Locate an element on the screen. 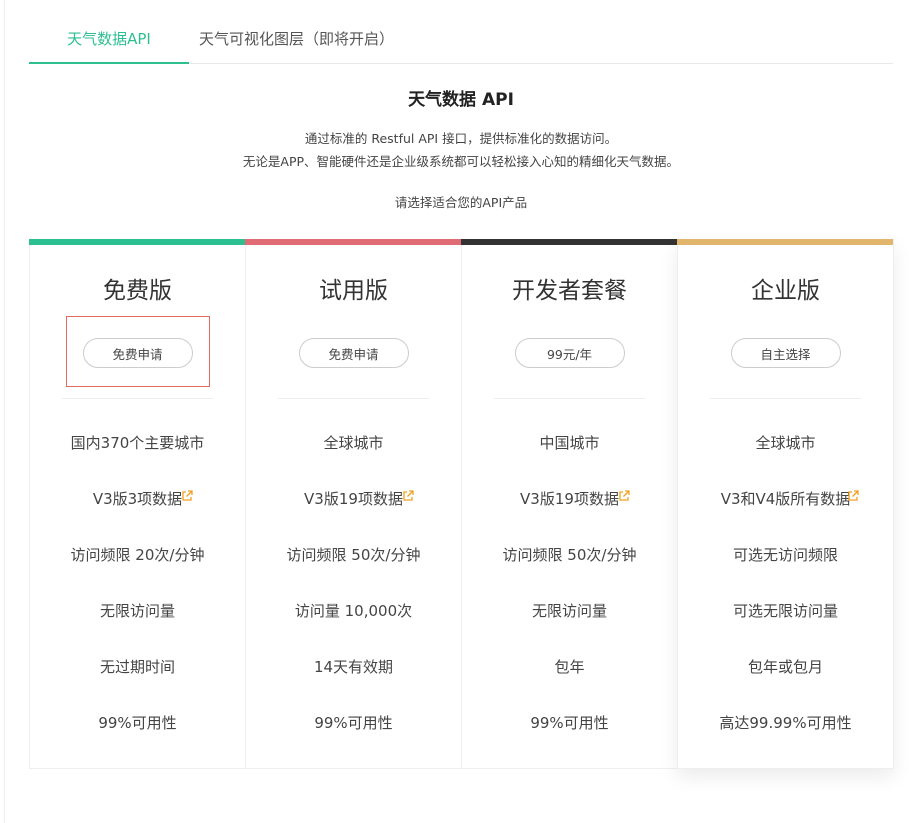 This screenshot has height=823, width=909. feature-validity: 包年 is located at coordinates (569, 667).